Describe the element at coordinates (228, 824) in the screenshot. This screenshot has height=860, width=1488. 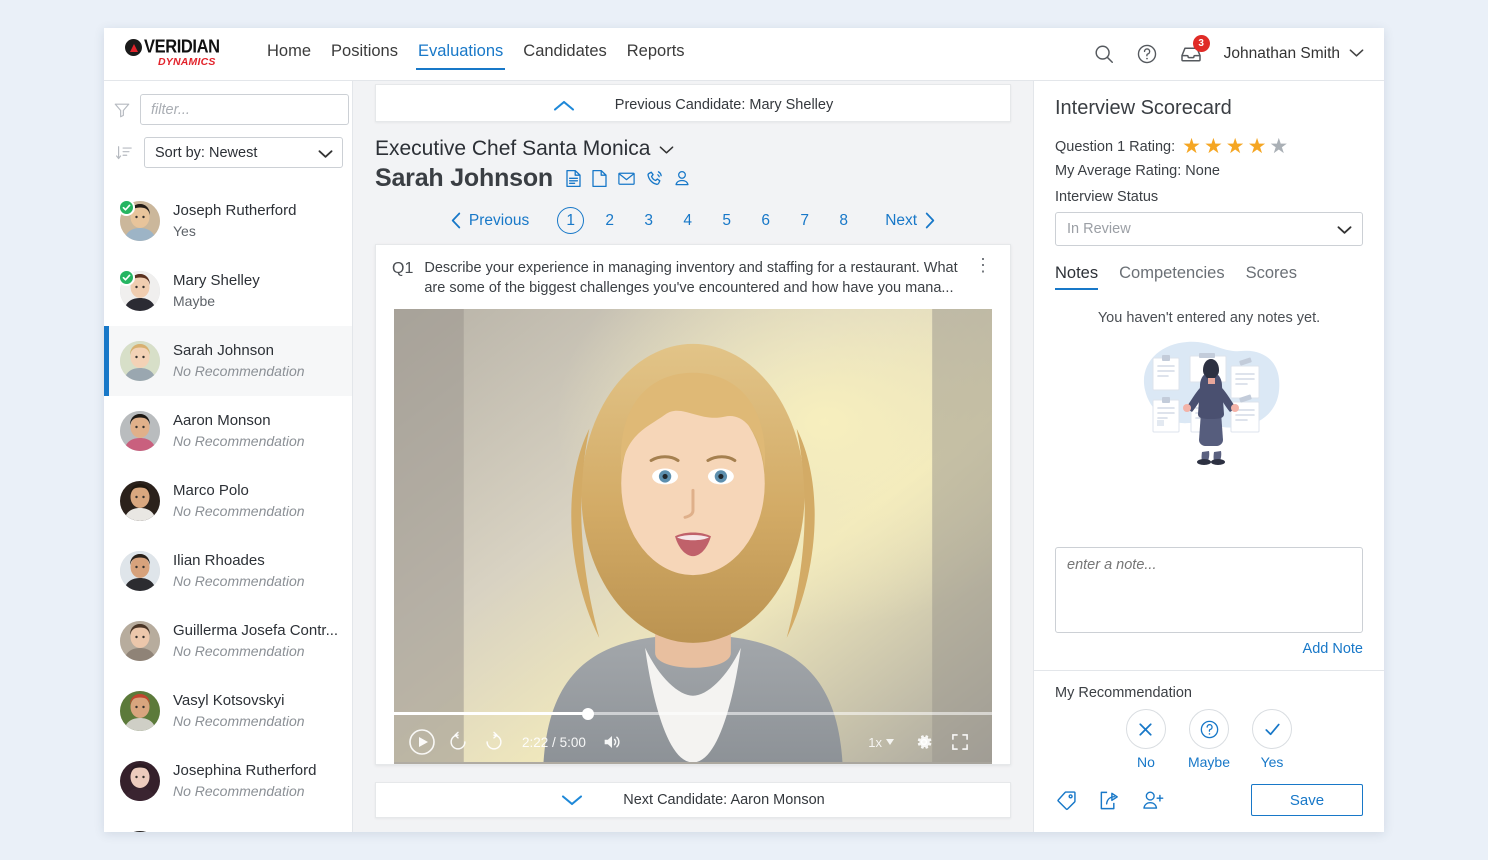
I see `candidate-list-item` at that location.